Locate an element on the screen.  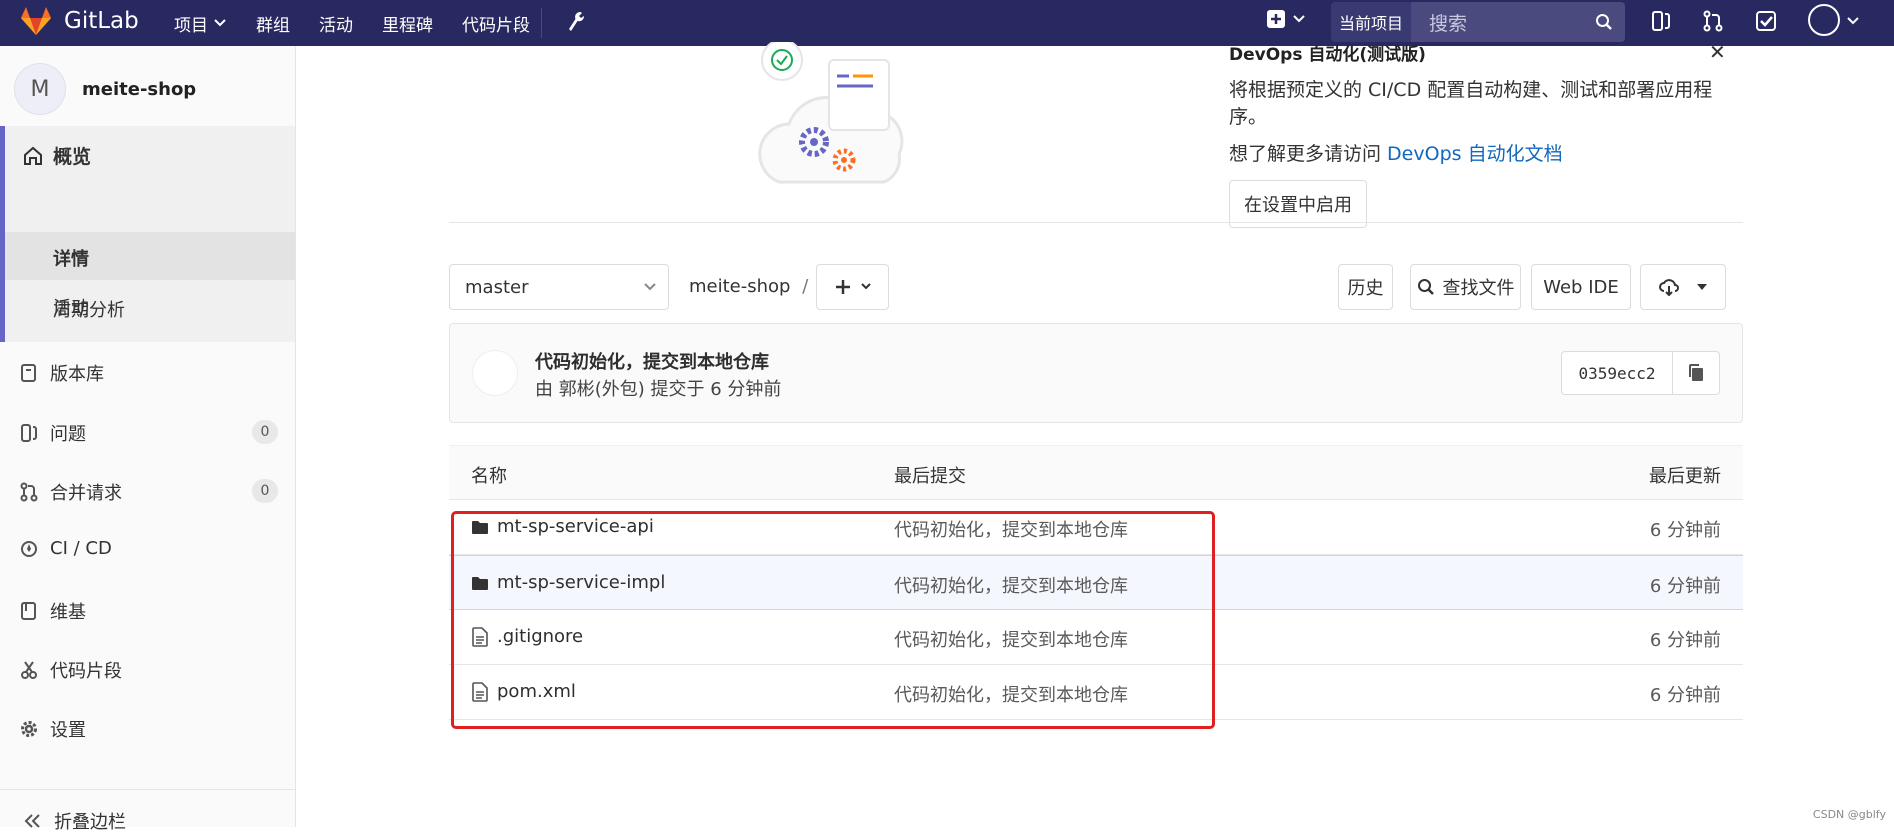
breadcrumb-project: meite-shop is located at coordinates (739, 286).